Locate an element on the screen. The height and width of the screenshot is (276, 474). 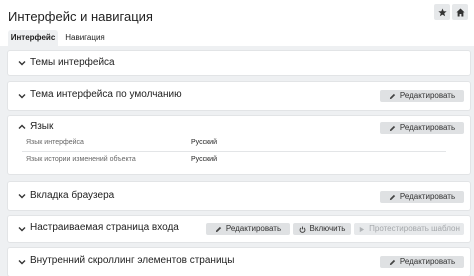
enable-button: Включить is located at coordinates (322, 229).